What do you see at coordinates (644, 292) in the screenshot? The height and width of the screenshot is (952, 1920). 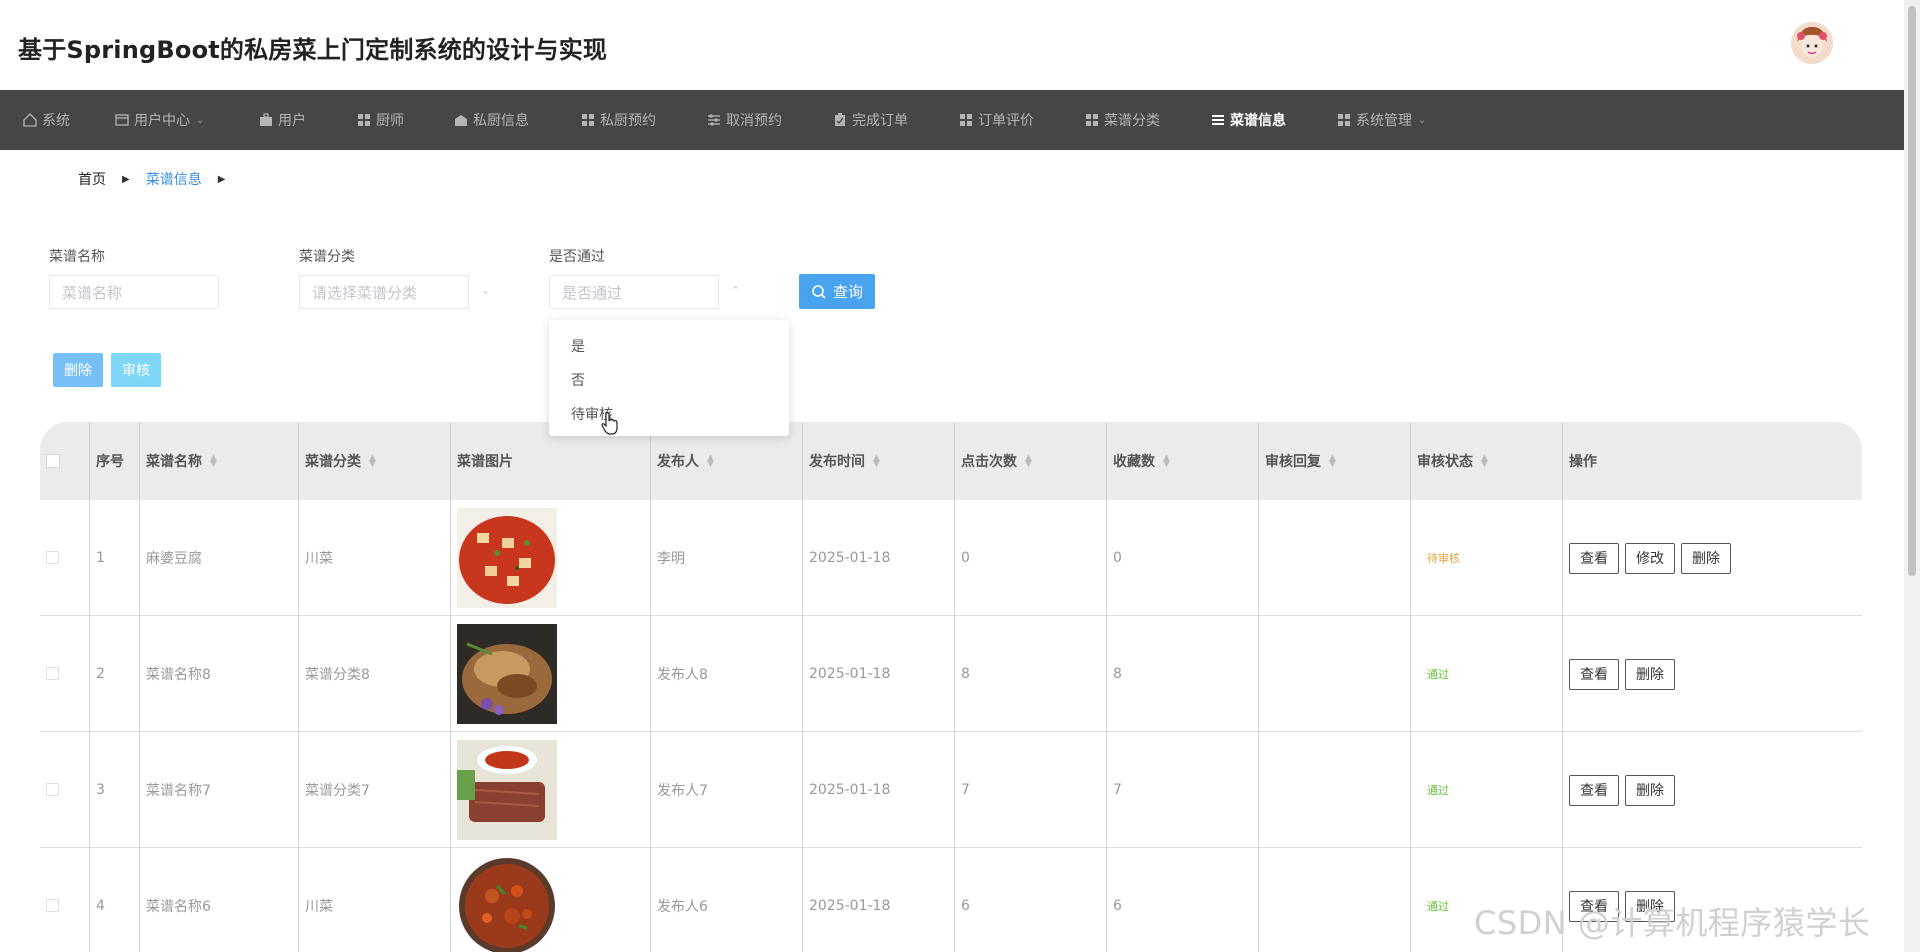 I see `approved-select: 是否通过 ⌃` at bounding box center [644, 292].